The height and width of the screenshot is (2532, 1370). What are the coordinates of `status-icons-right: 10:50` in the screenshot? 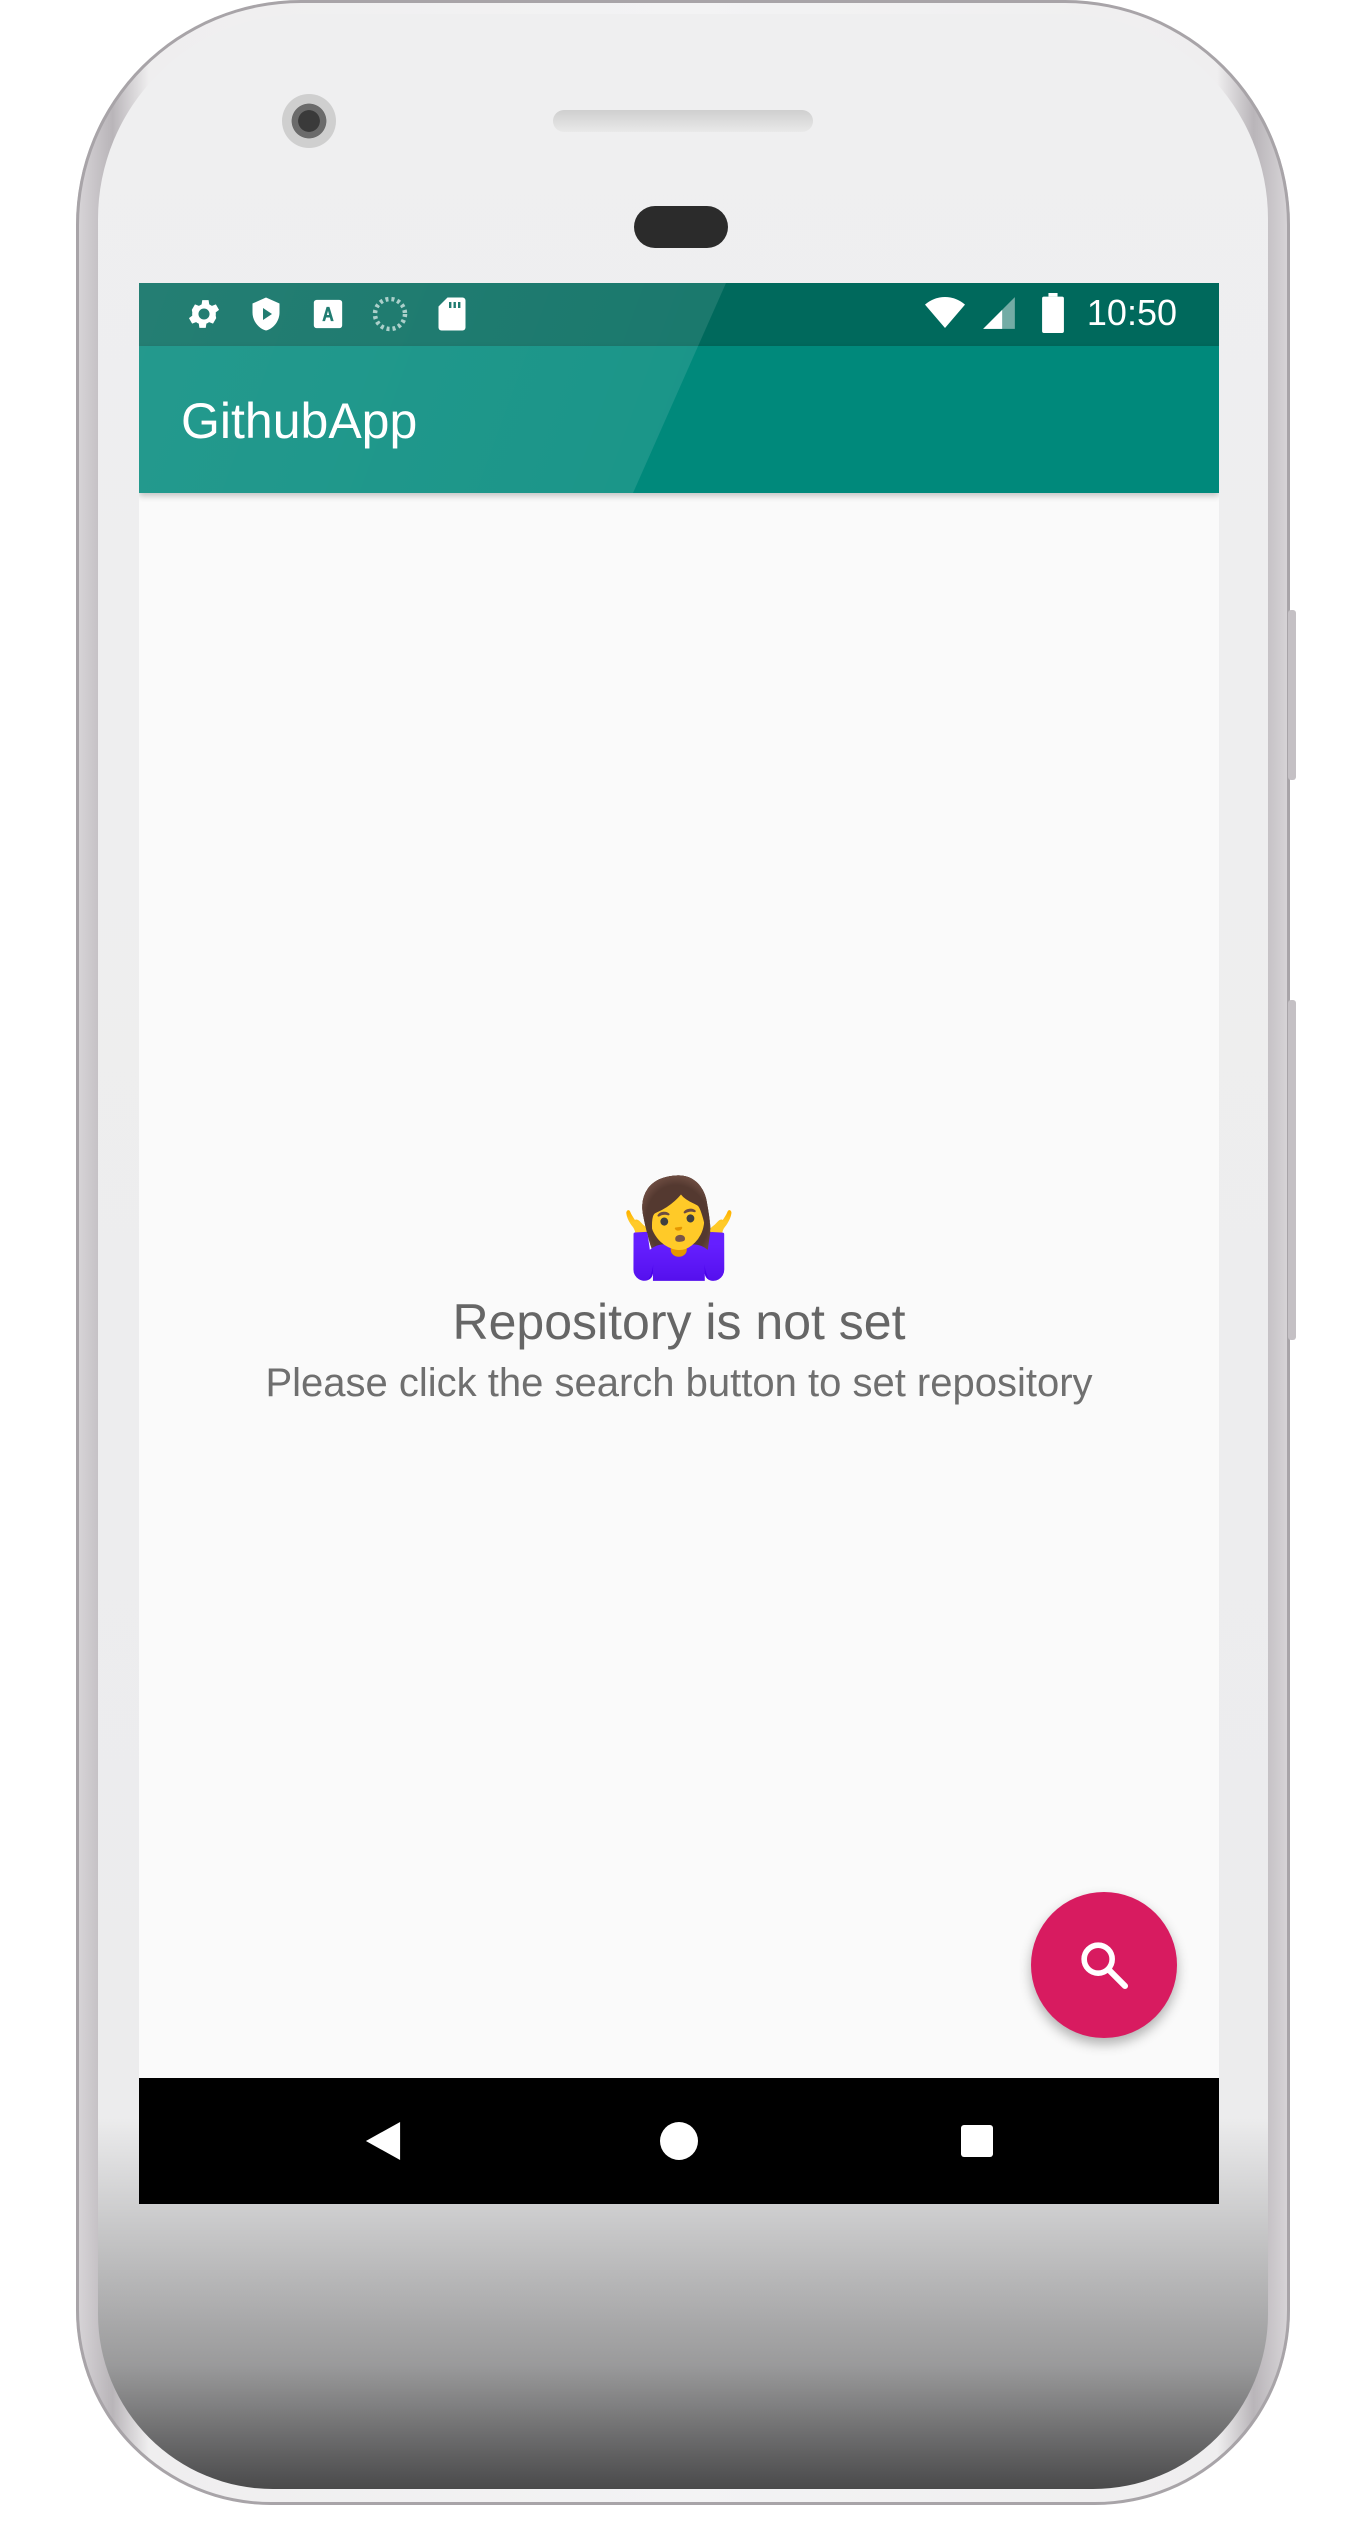 It's located at (1050, 313).